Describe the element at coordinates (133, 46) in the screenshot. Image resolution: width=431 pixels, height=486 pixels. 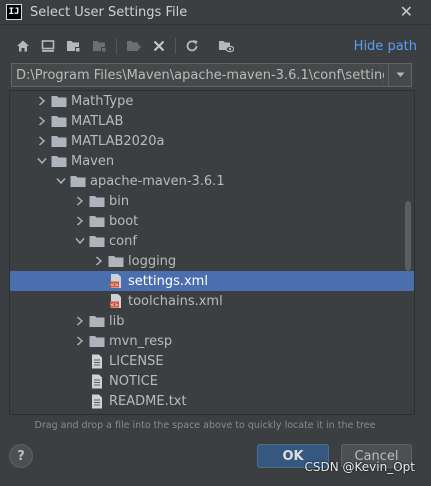
I see `new-folder-icon` at that location.